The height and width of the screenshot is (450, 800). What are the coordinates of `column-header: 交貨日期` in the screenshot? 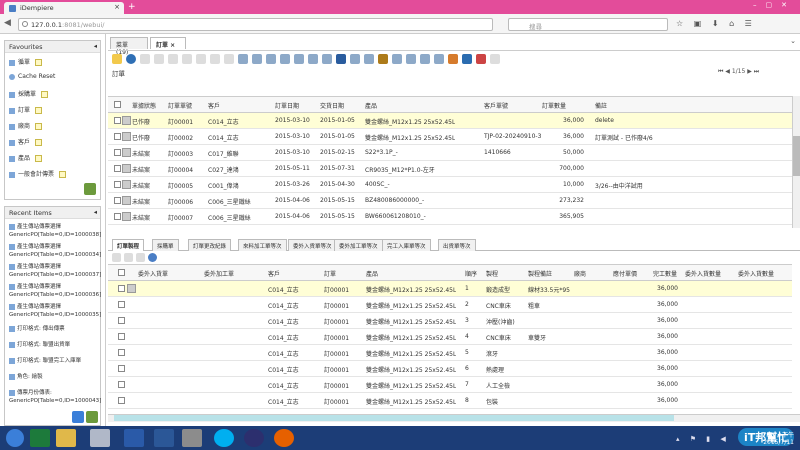 It's located at (332, 105).